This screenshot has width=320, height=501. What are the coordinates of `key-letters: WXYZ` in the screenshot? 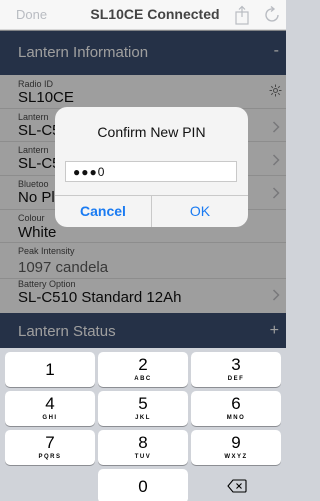 It's located at (236, 457).